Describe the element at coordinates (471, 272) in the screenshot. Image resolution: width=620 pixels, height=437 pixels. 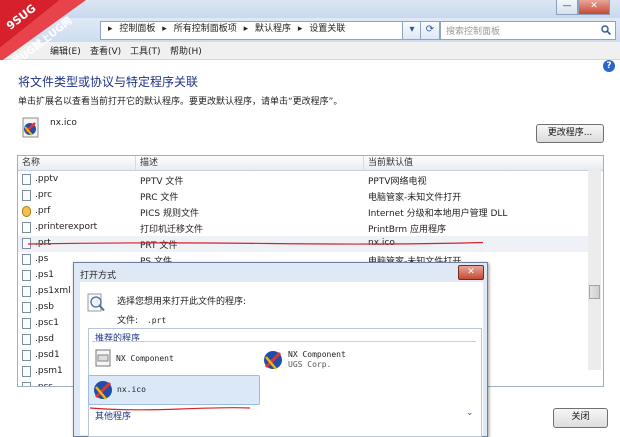
I see `dialog-close-button: ✕` at that location.